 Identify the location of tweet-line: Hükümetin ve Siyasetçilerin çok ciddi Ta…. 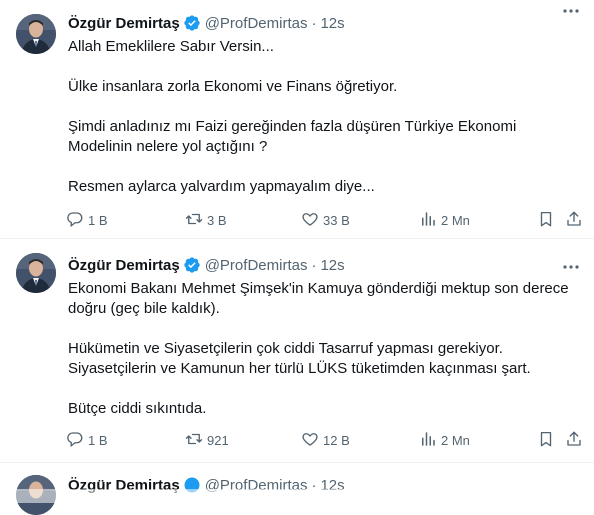
(299, 358).